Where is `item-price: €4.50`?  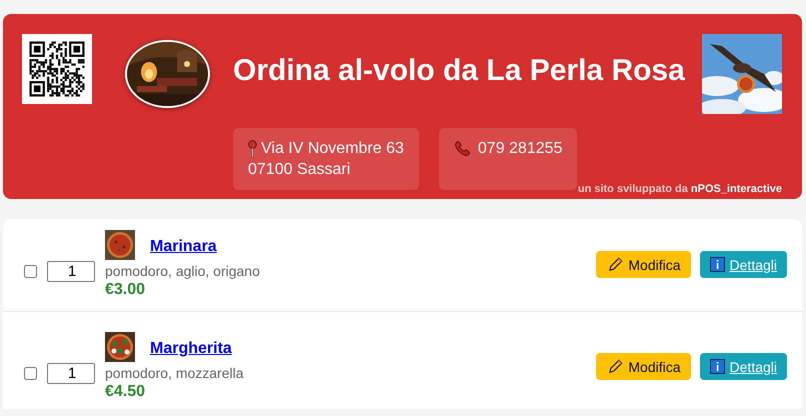
item-price: €4.50 is located at coordinates (125, 392).